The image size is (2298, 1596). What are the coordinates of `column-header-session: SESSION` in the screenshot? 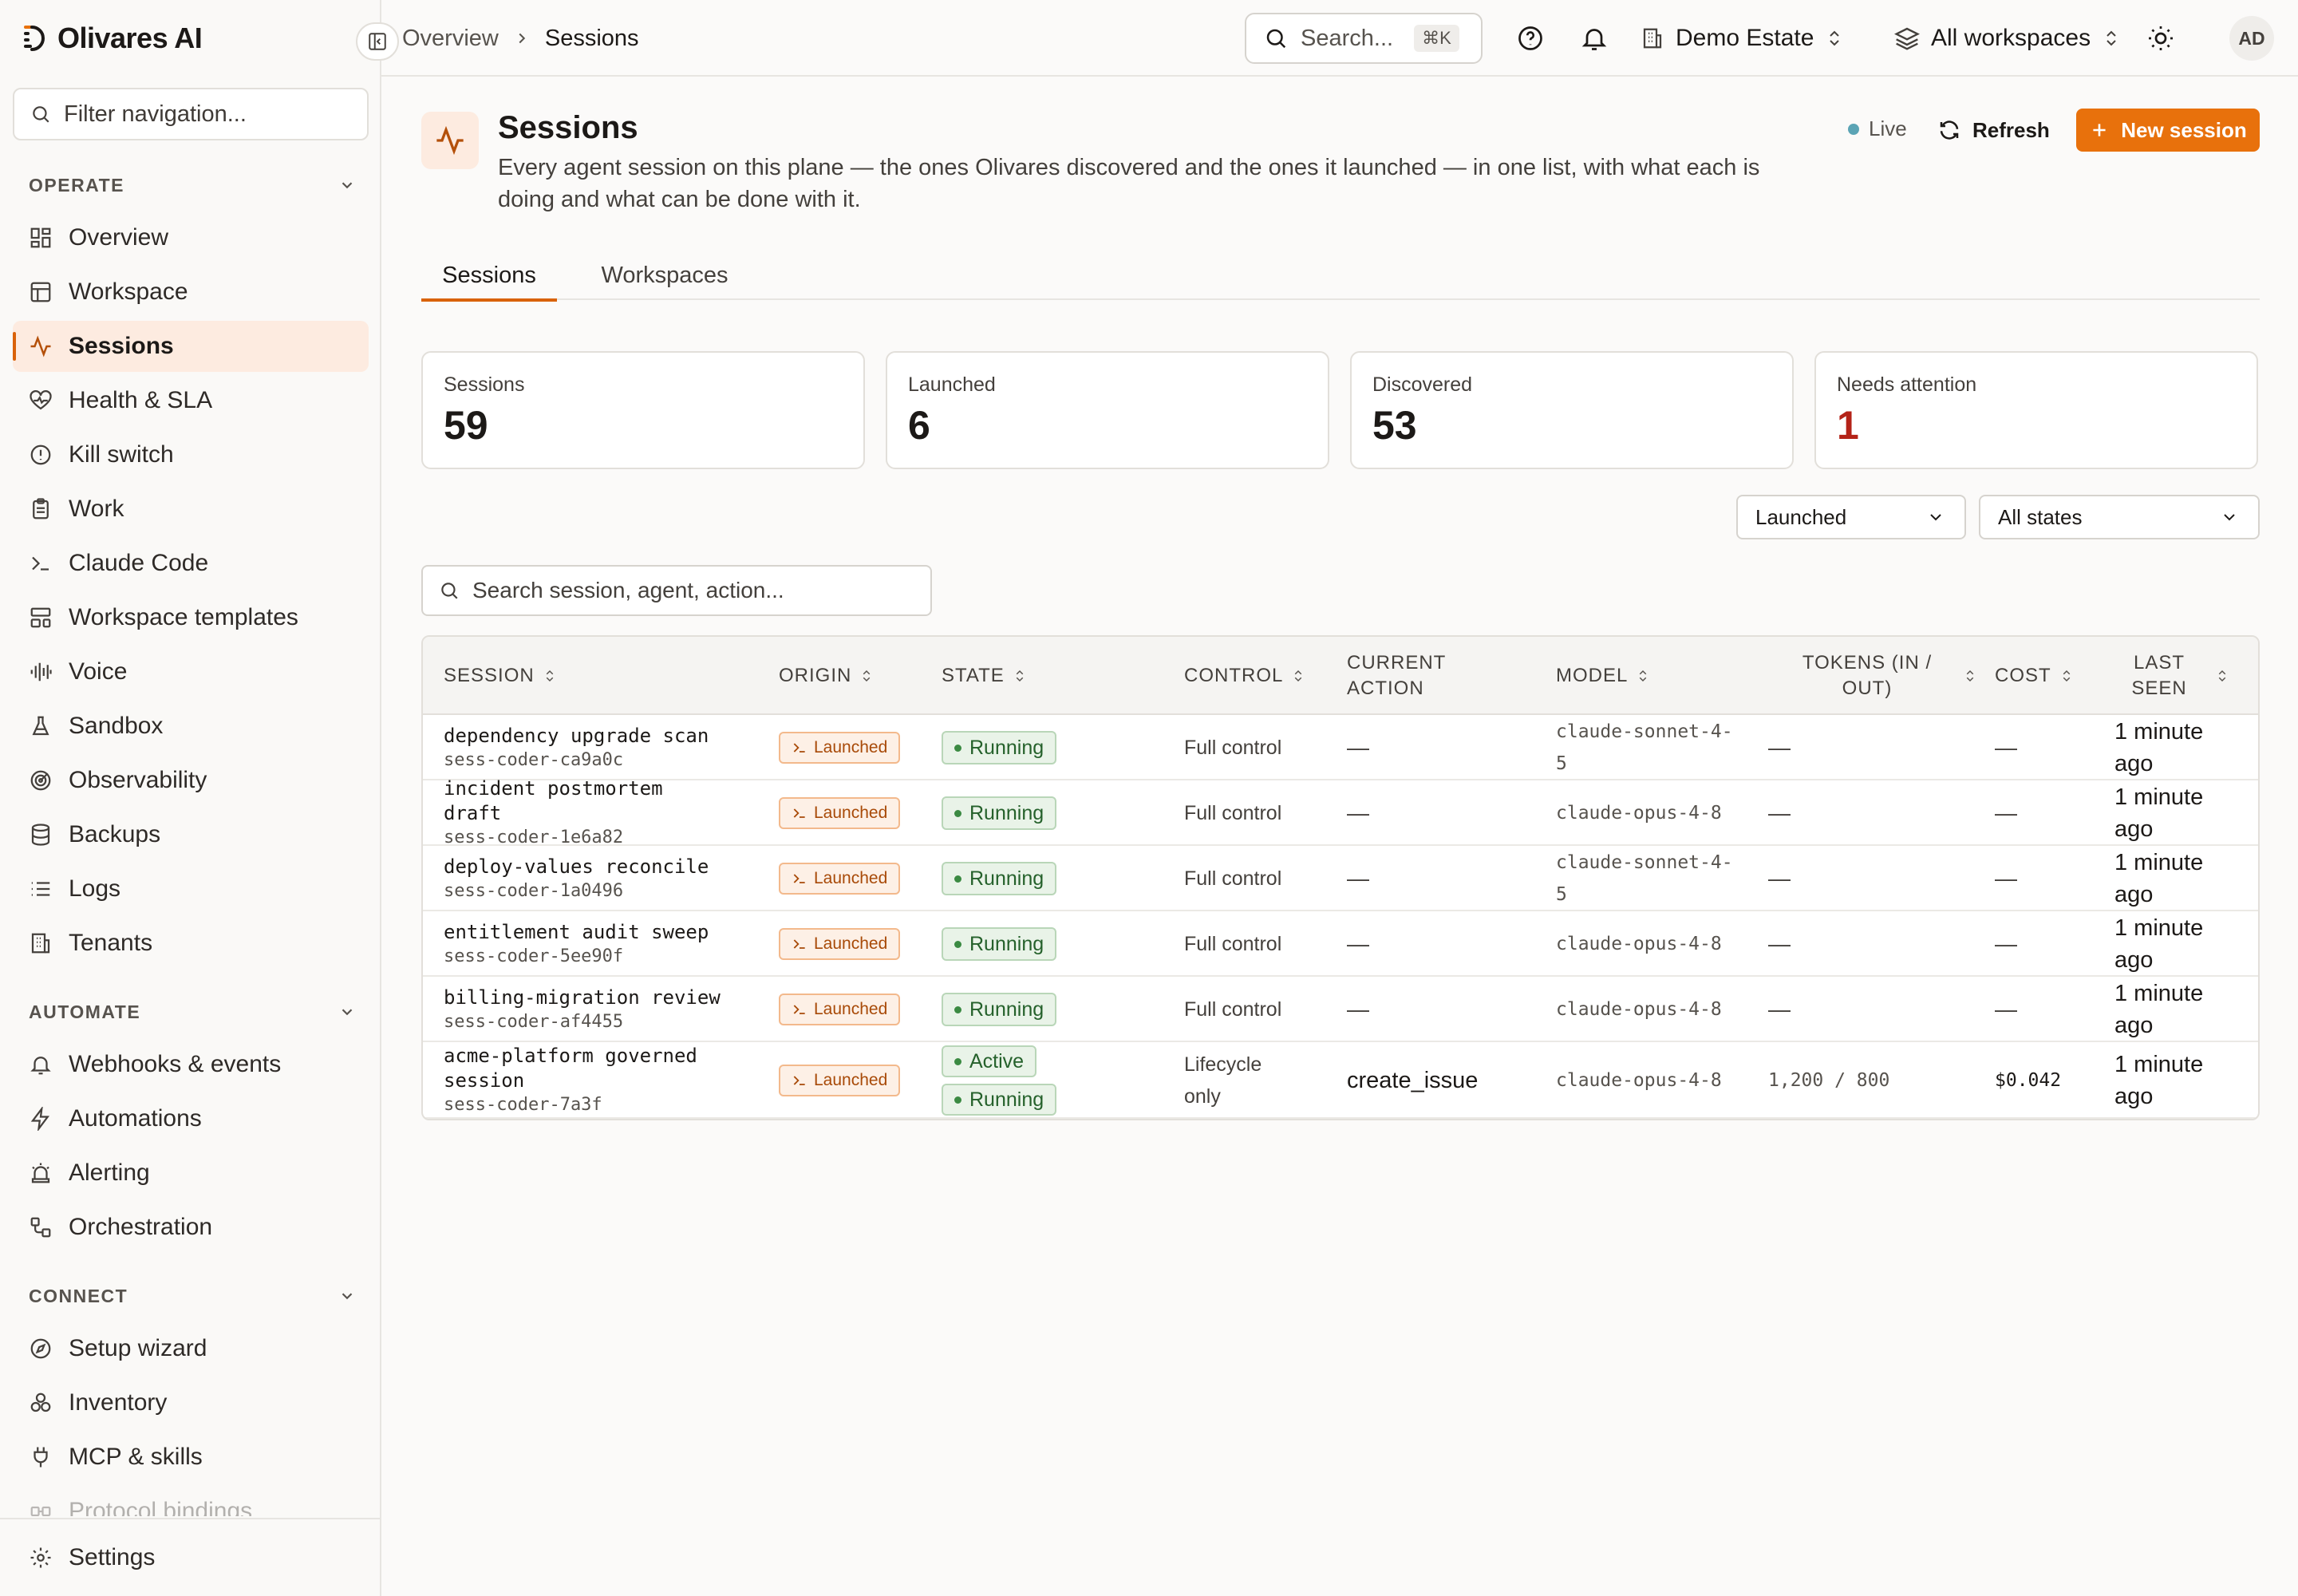 It's located at (501, 676).